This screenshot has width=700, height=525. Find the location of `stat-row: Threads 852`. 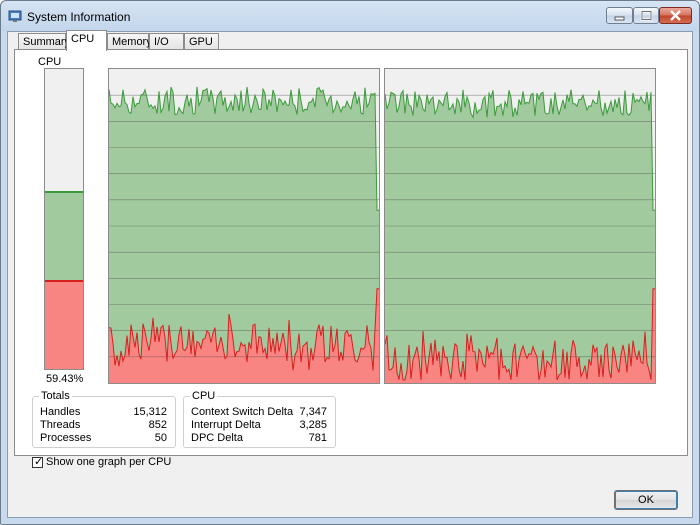

stat-row: Threads 852 is located at coordinates (103, 425).